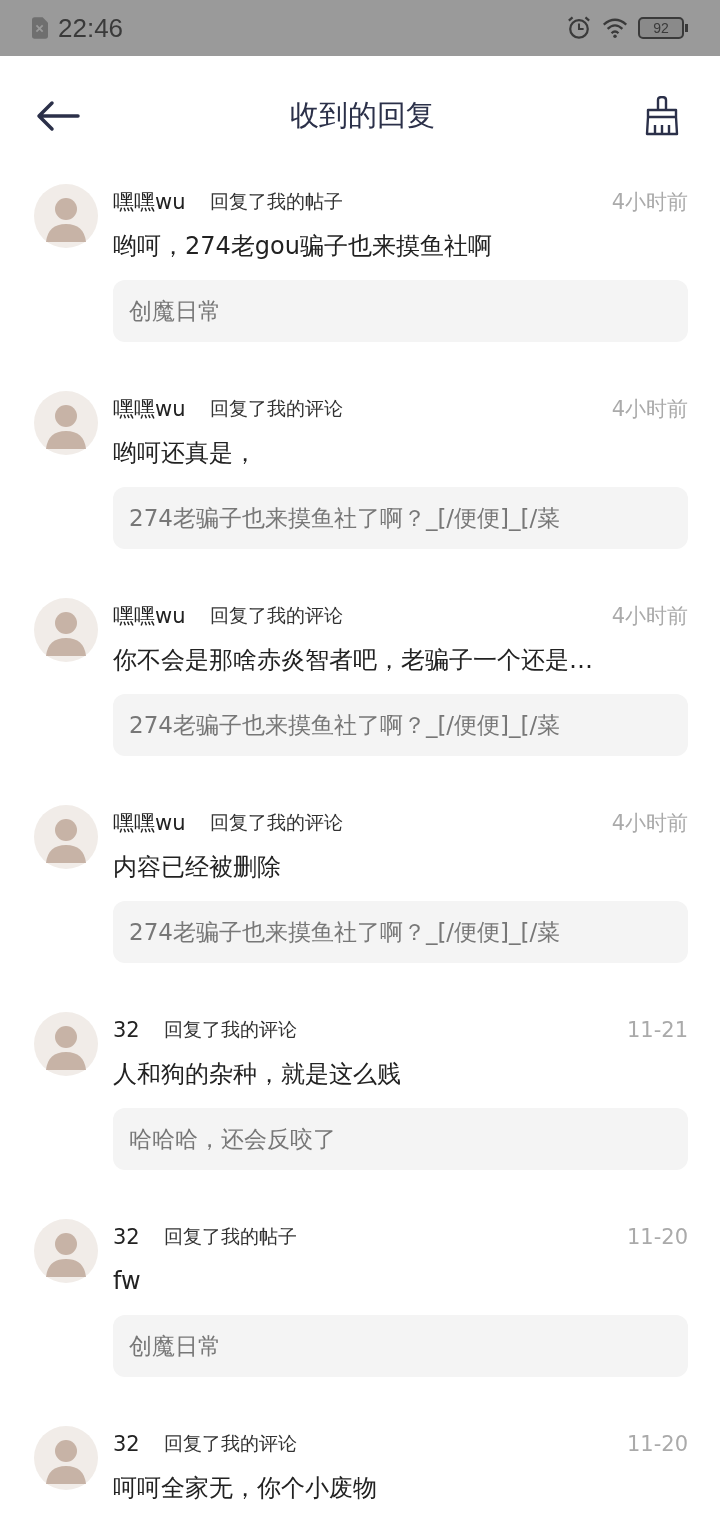 This screenshot has height=1520, width=720. Describe the element at coordinates (662, 116) in the screenshot. I see `broom-button` at that location.